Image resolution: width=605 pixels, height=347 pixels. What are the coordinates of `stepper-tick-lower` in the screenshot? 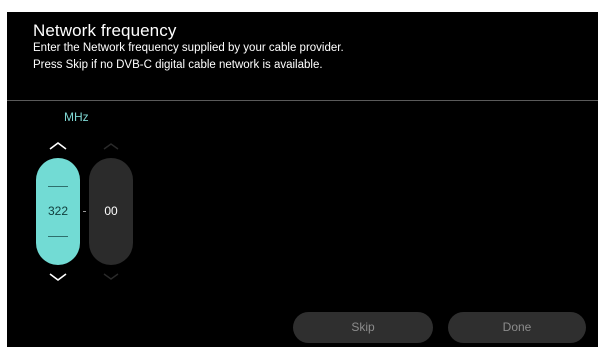 It's located at (58, 236).